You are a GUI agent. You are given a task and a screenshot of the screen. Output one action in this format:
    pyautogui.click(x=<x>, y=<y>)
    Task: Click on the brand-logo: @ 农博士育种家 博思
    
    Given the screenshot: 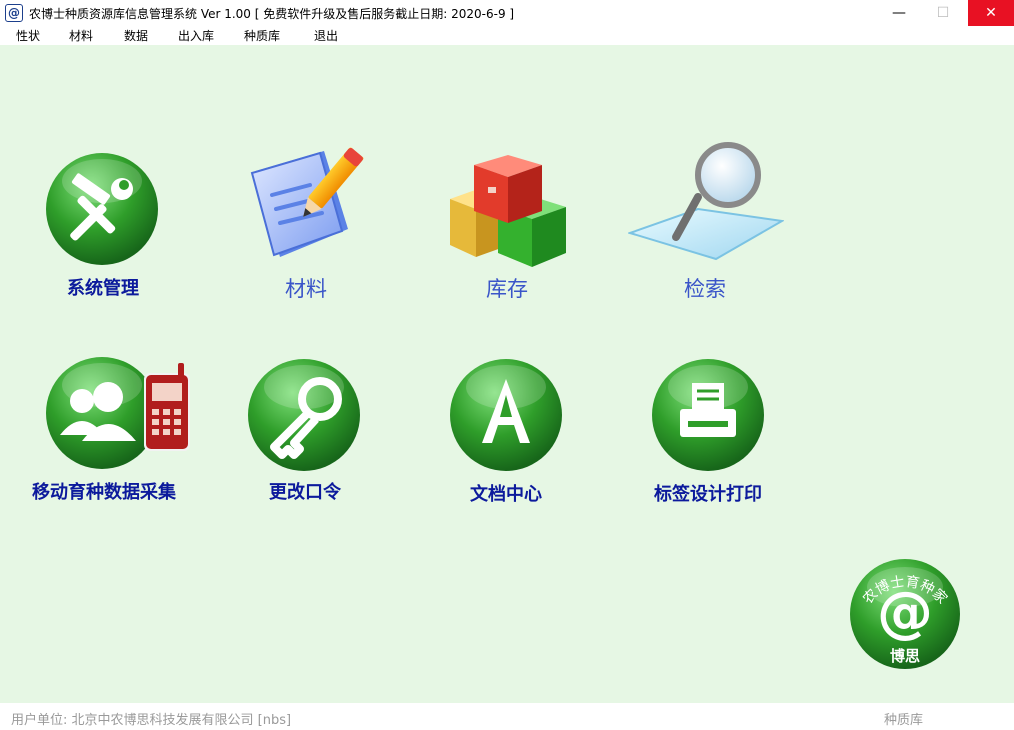 What is the action you would take?
    pyautogui.click(x=905, y=616)
    